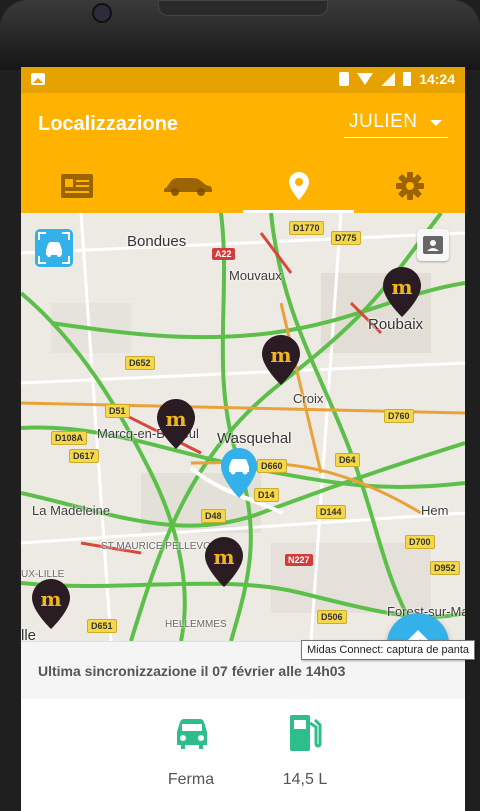  What do you see at coordinates (117, 411) in the screenshot?
I see `road-badge: D51` at bounding box center [117, 411].